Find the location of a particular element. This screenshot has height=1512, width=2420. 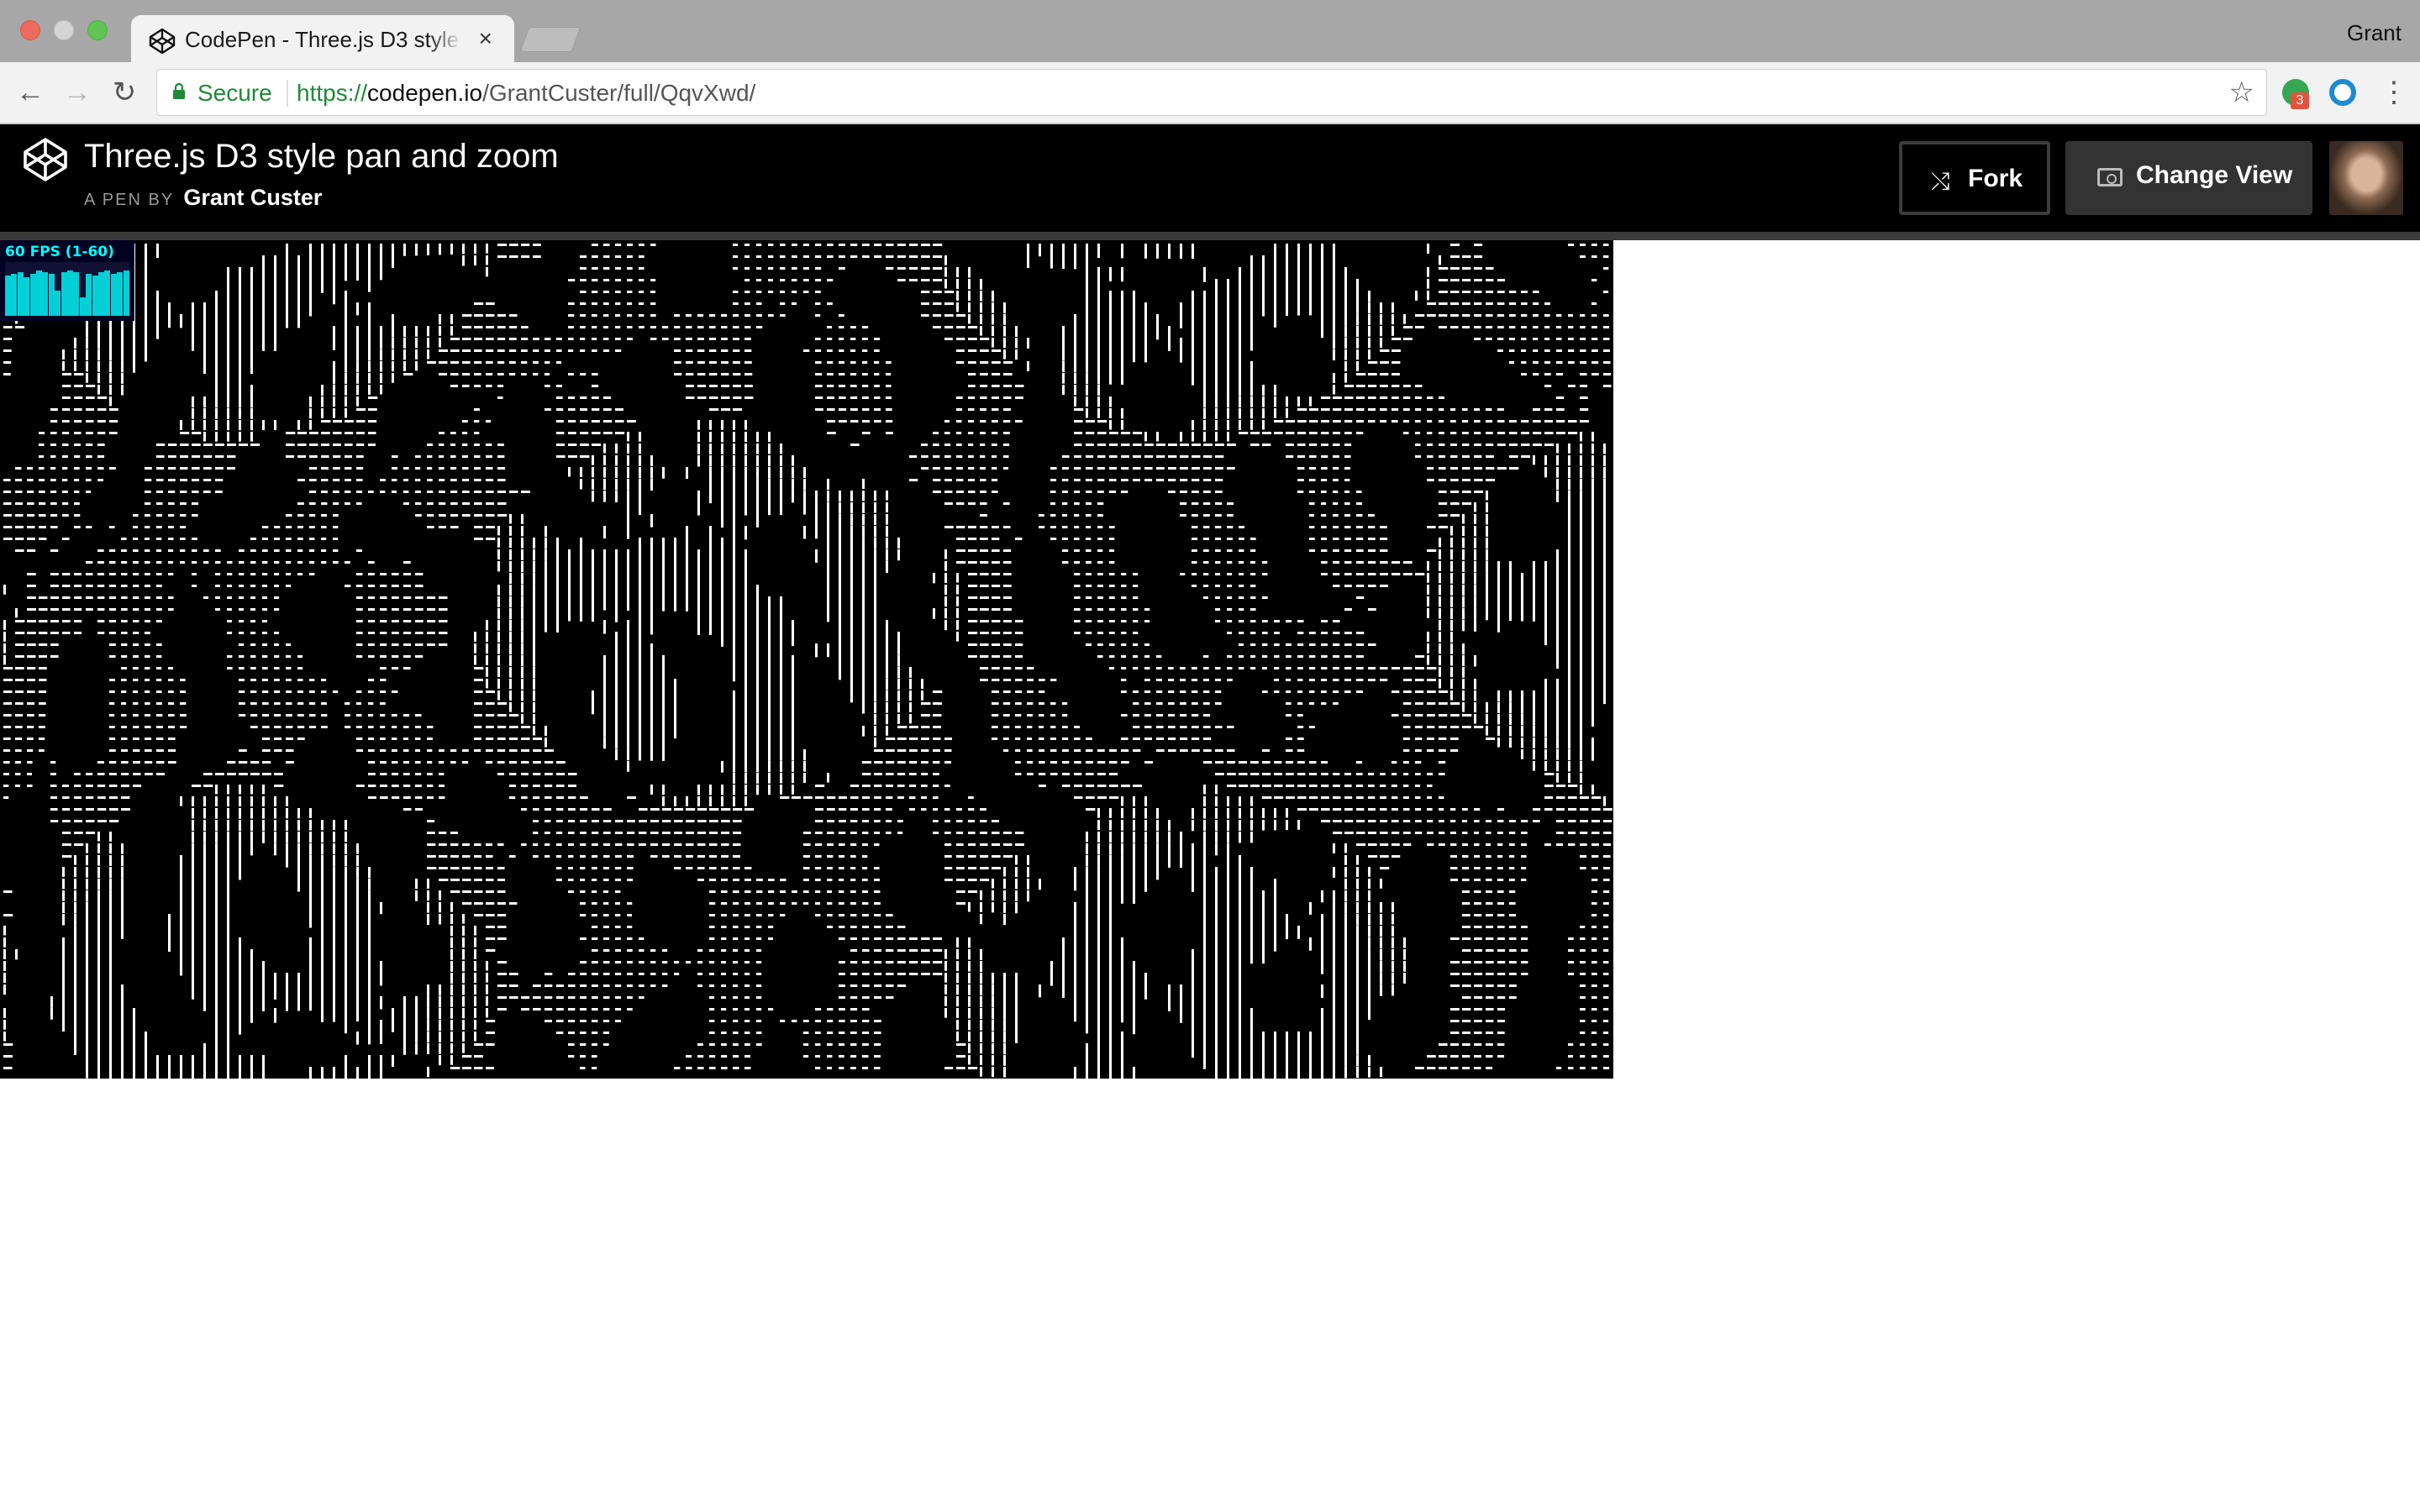

fps-stats-panel: 60 FPS (1-60) is located at coordinates (67, 280).